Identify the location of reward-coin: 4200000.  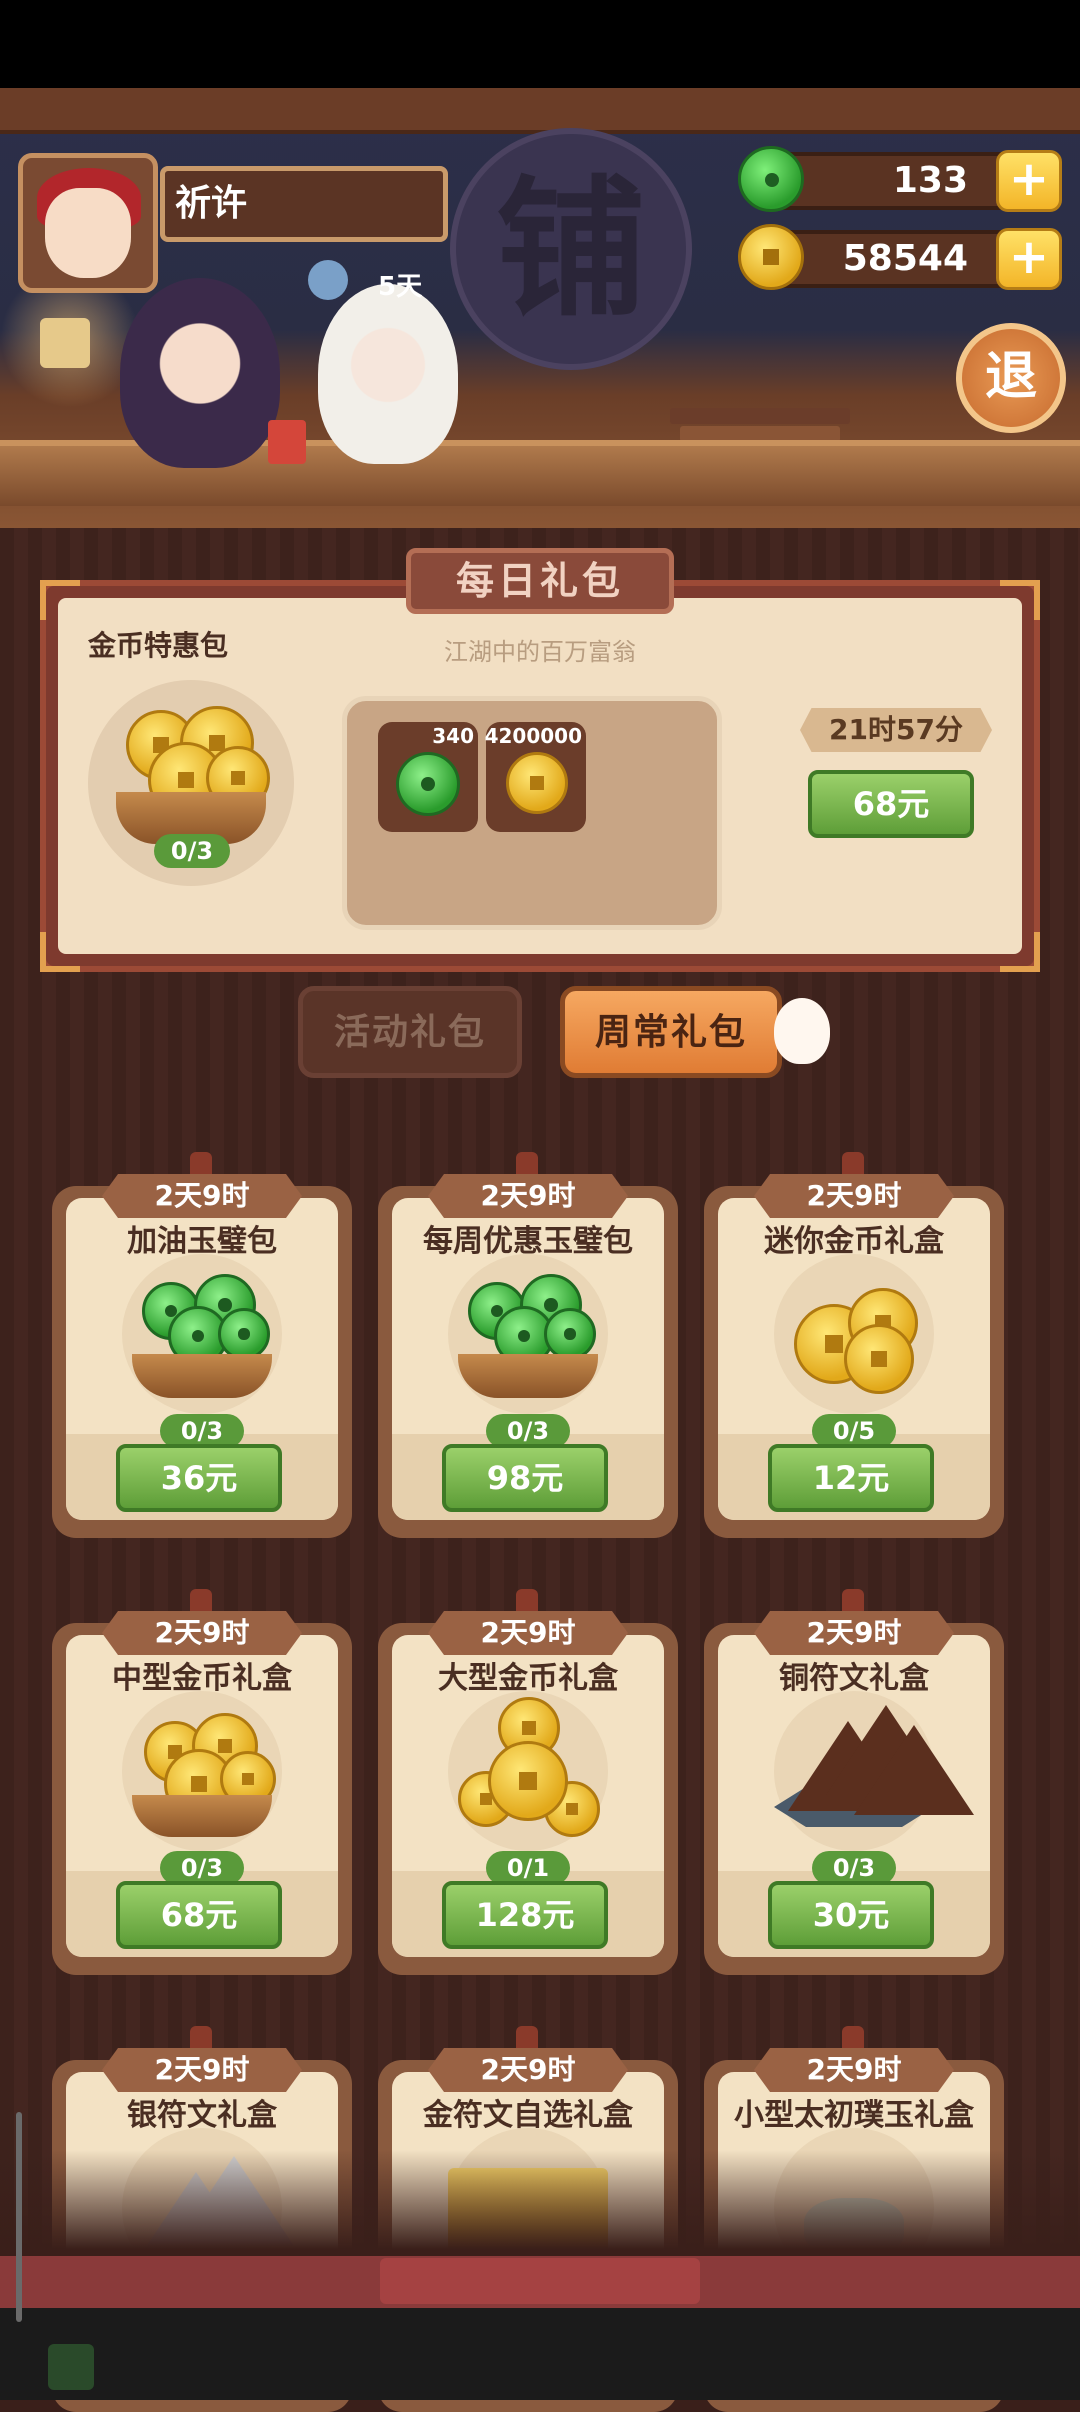
(535, 777).